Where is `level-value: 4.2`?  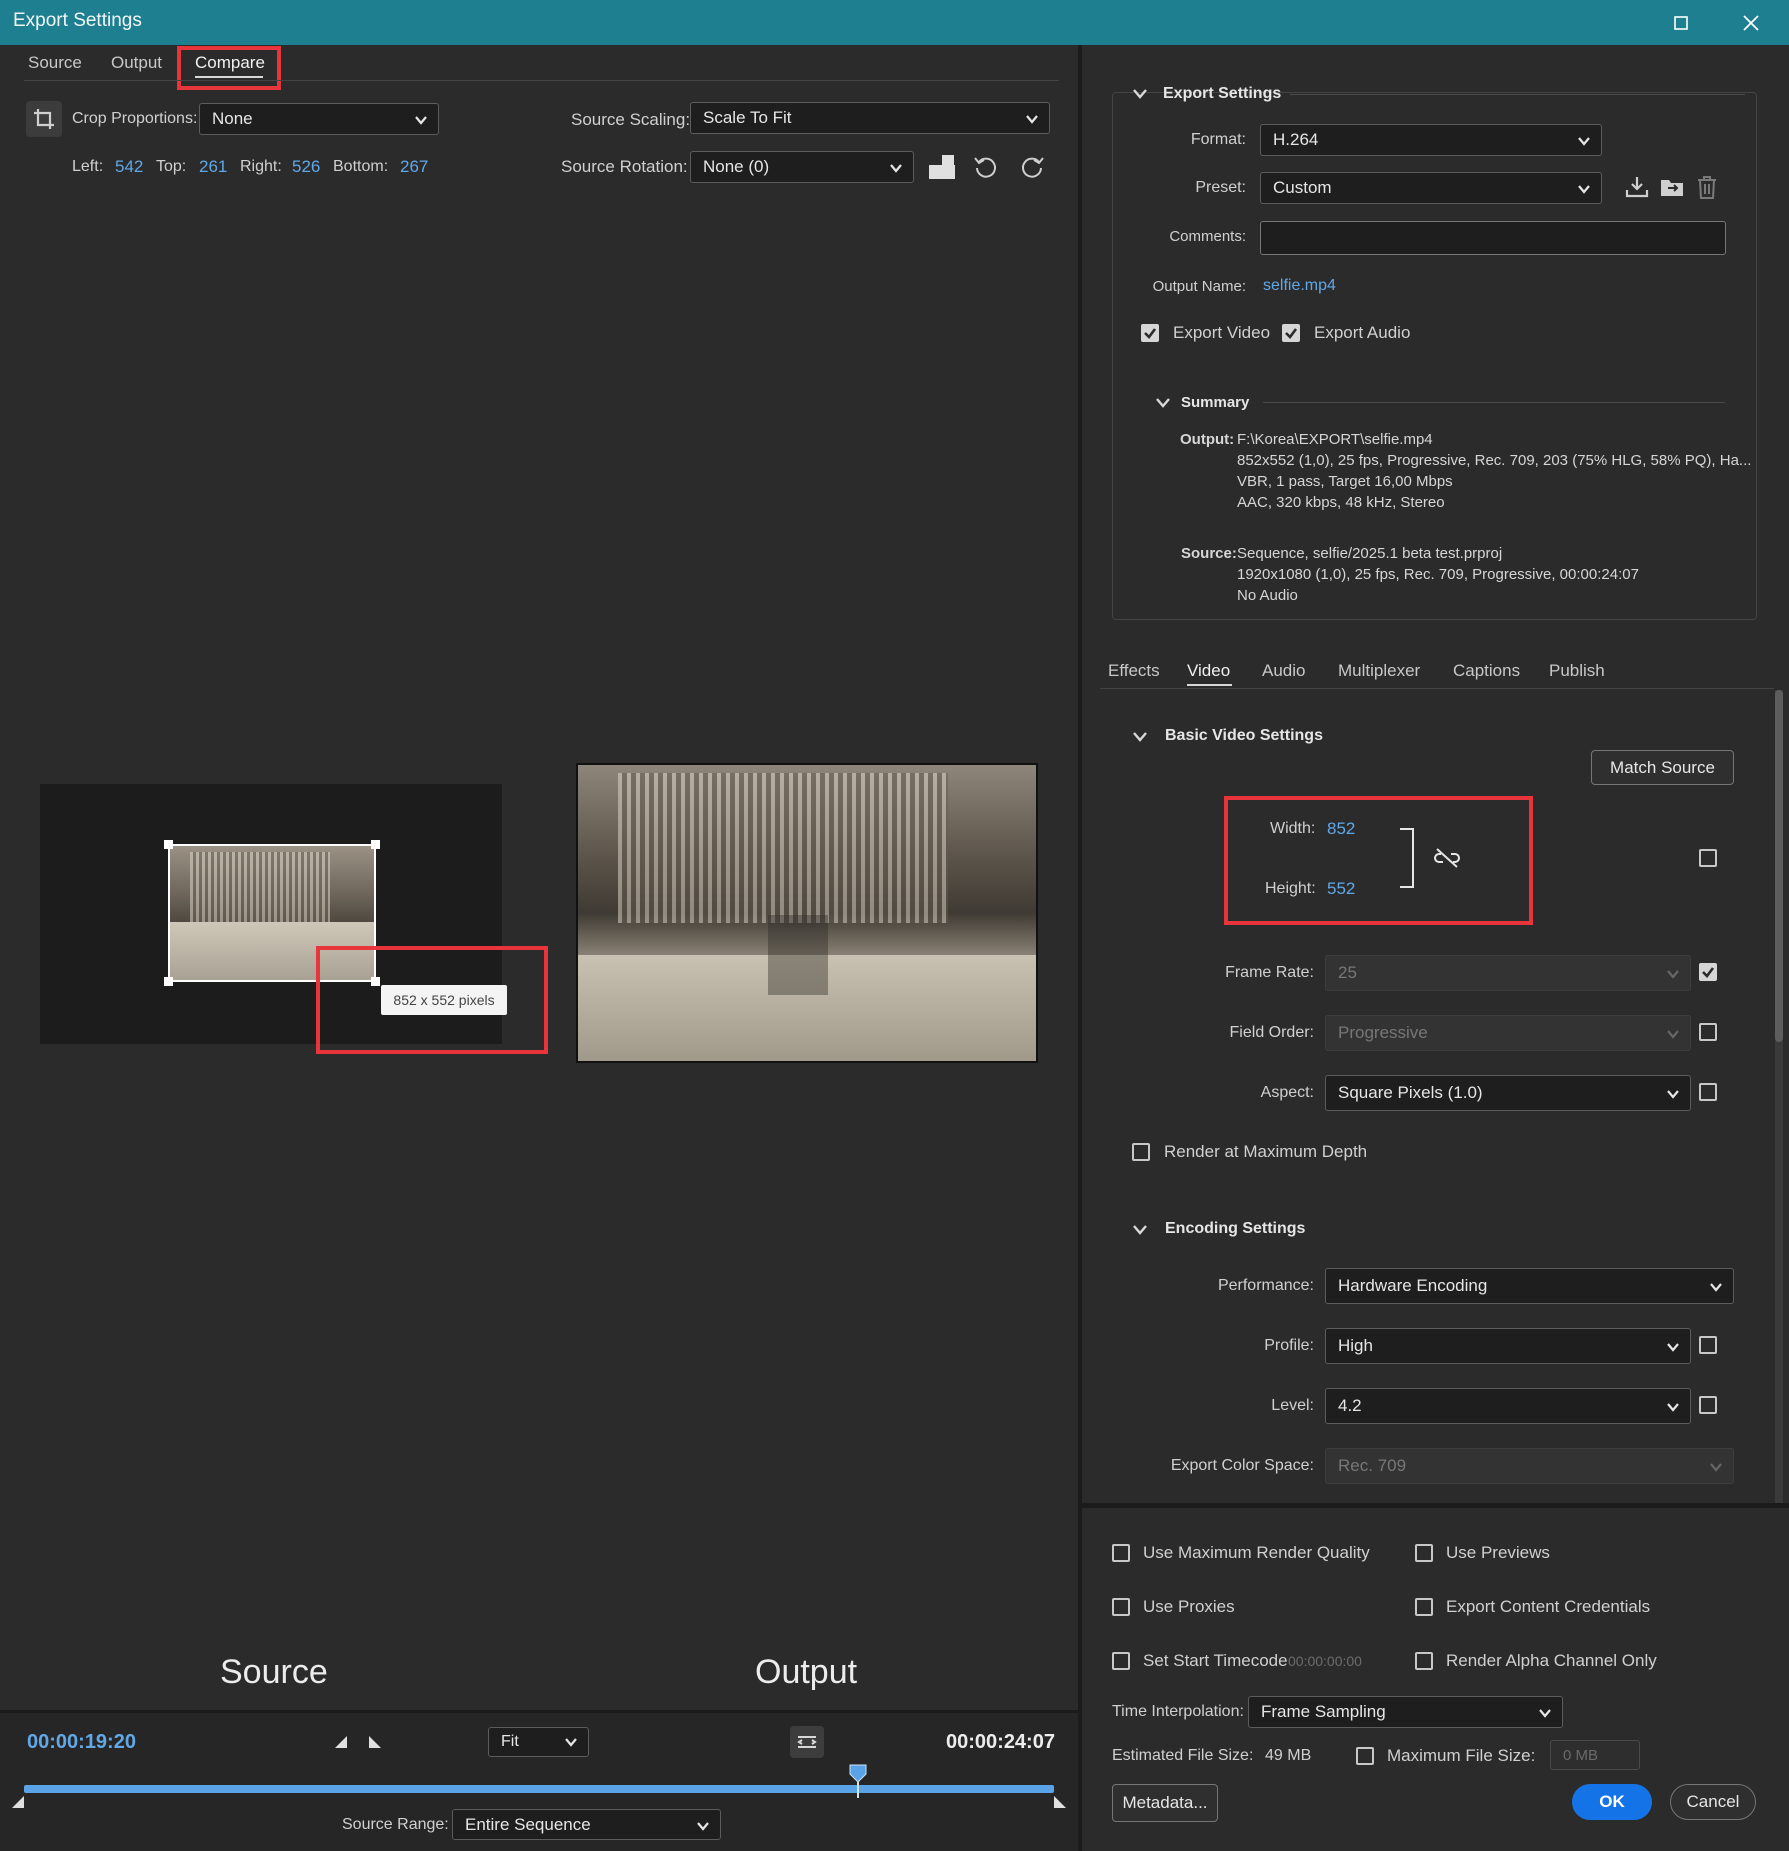 level-value: 4.2 is located at coordinates (1350, 1405).